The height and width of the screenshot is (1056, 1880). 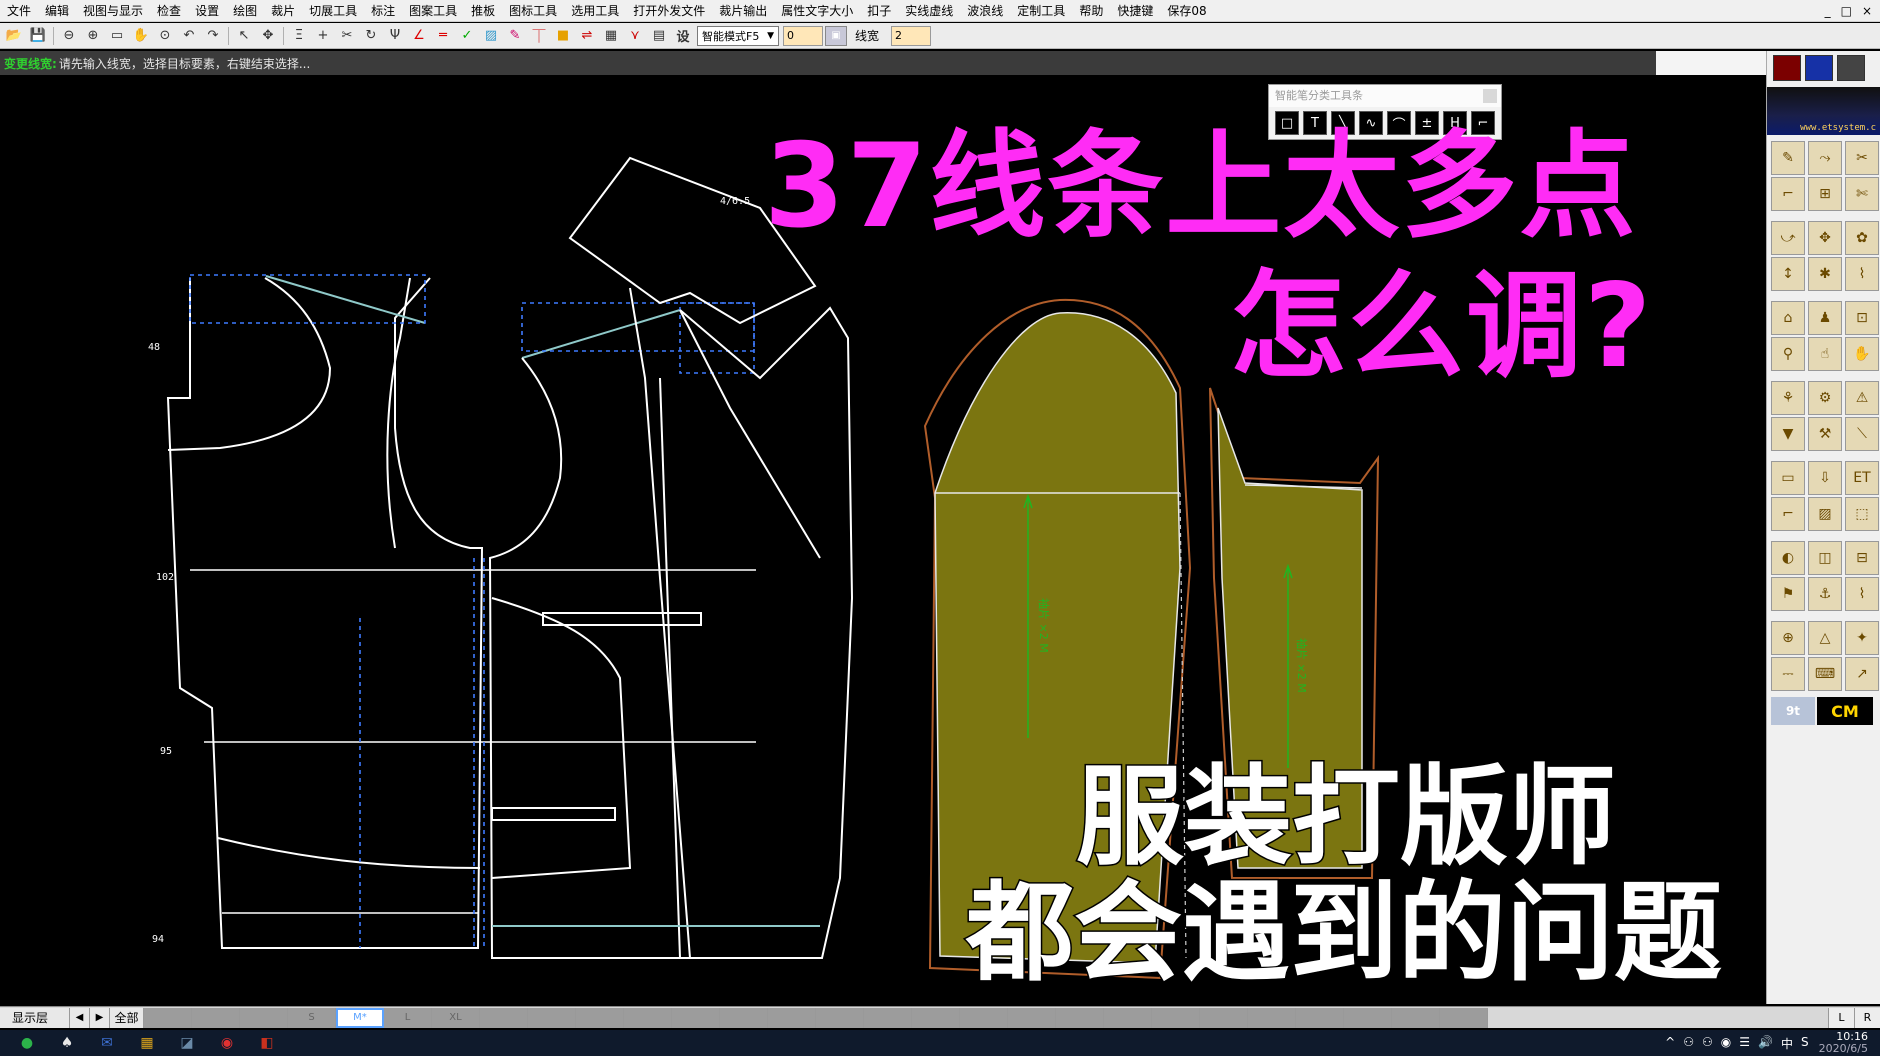 What do you see at coordinates (1862, 434) in the screenshot?
I see `palette-tool-icon-23: ⟍` at bounding box center [1862, 434].